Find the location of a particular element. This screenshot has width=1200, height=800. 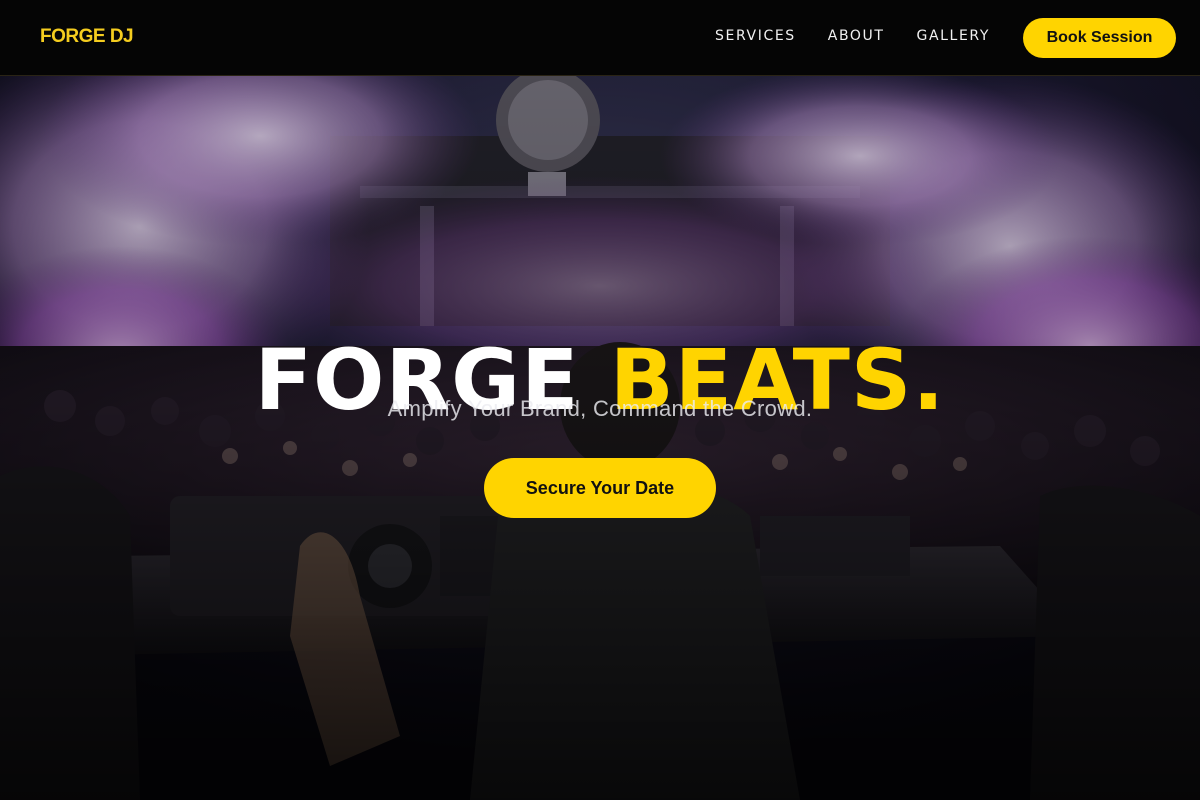

nav-link-services: SERVICES is located at coordinates (755, 36).